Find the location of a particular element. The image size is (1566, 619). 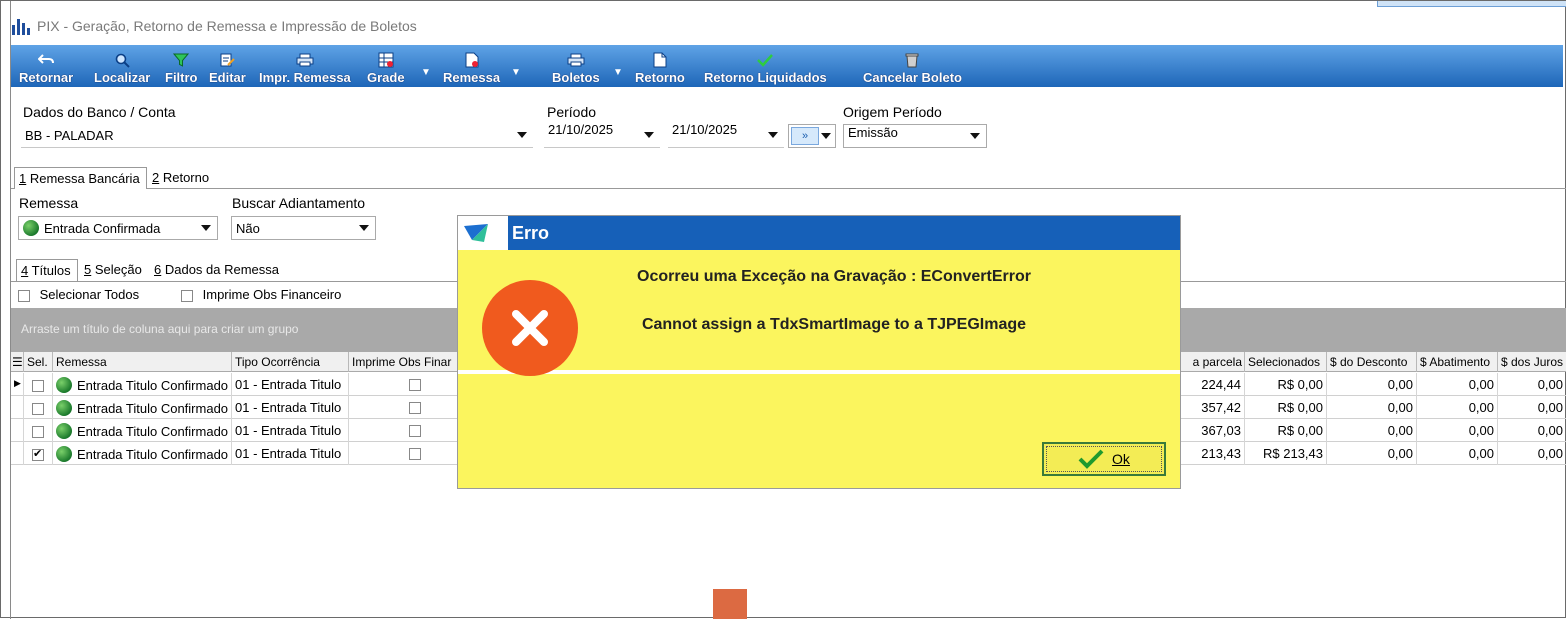

check-icon is located at coordinates (765, 60).